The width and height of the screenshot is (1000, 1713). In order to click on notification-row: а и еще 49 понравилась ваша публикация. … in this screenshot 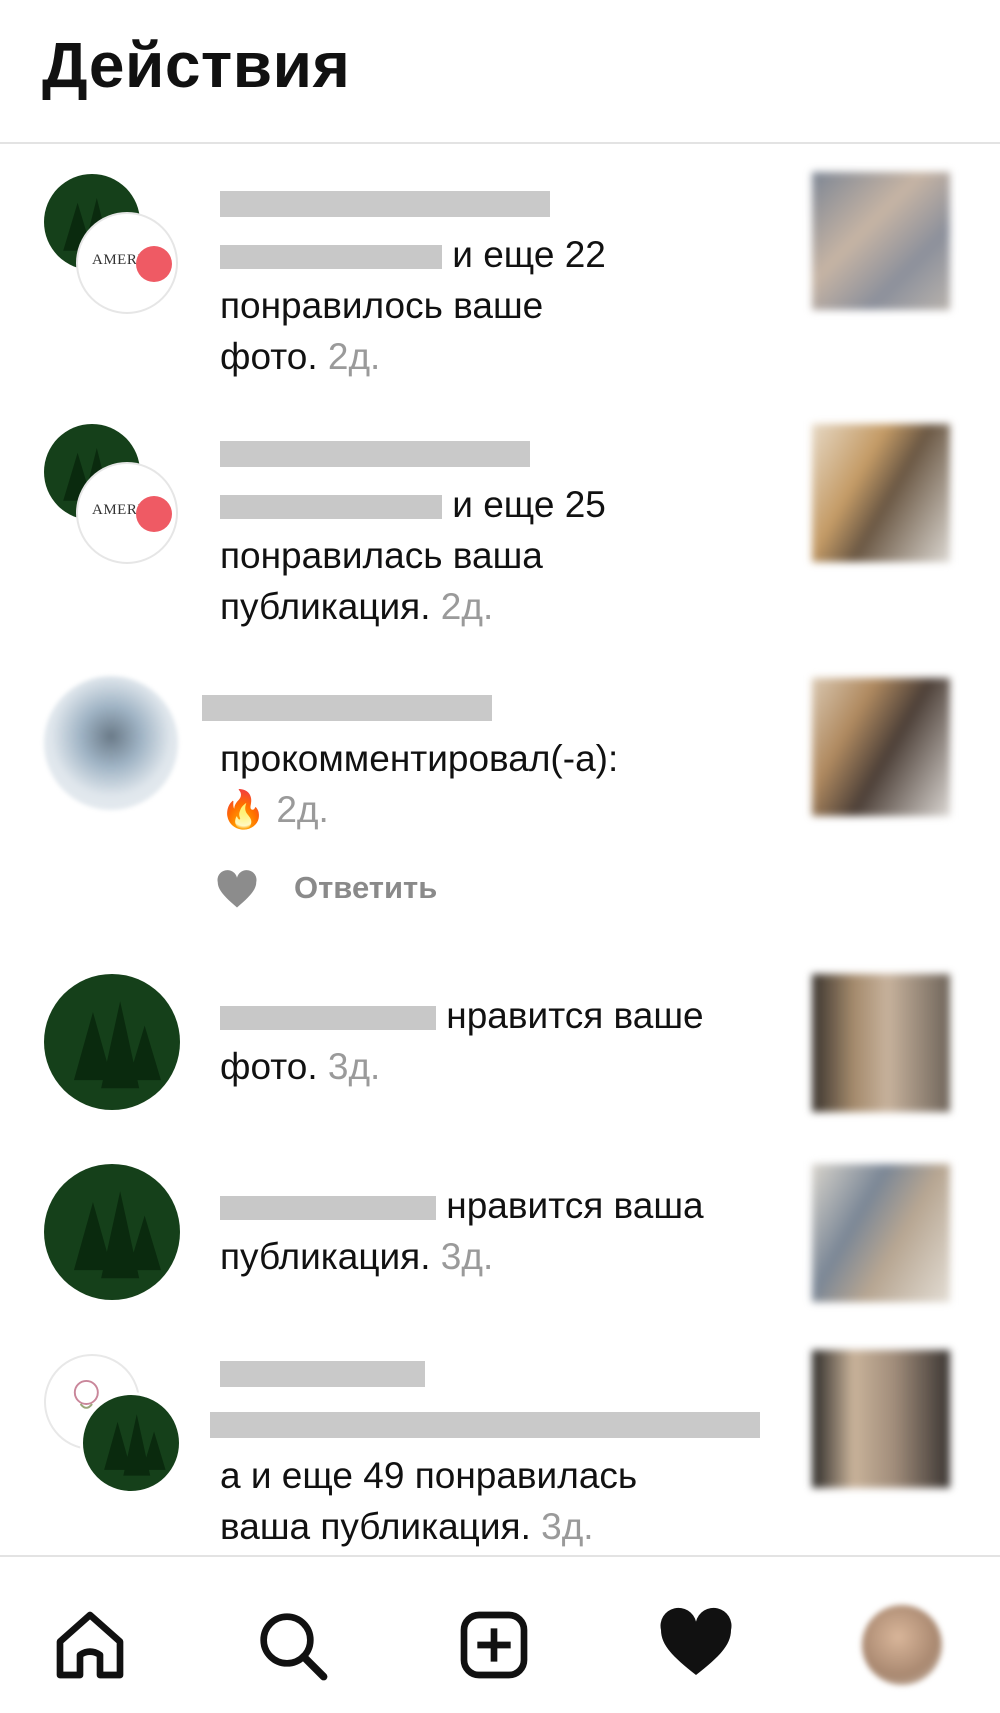, I will do `click(500, 1450)`.